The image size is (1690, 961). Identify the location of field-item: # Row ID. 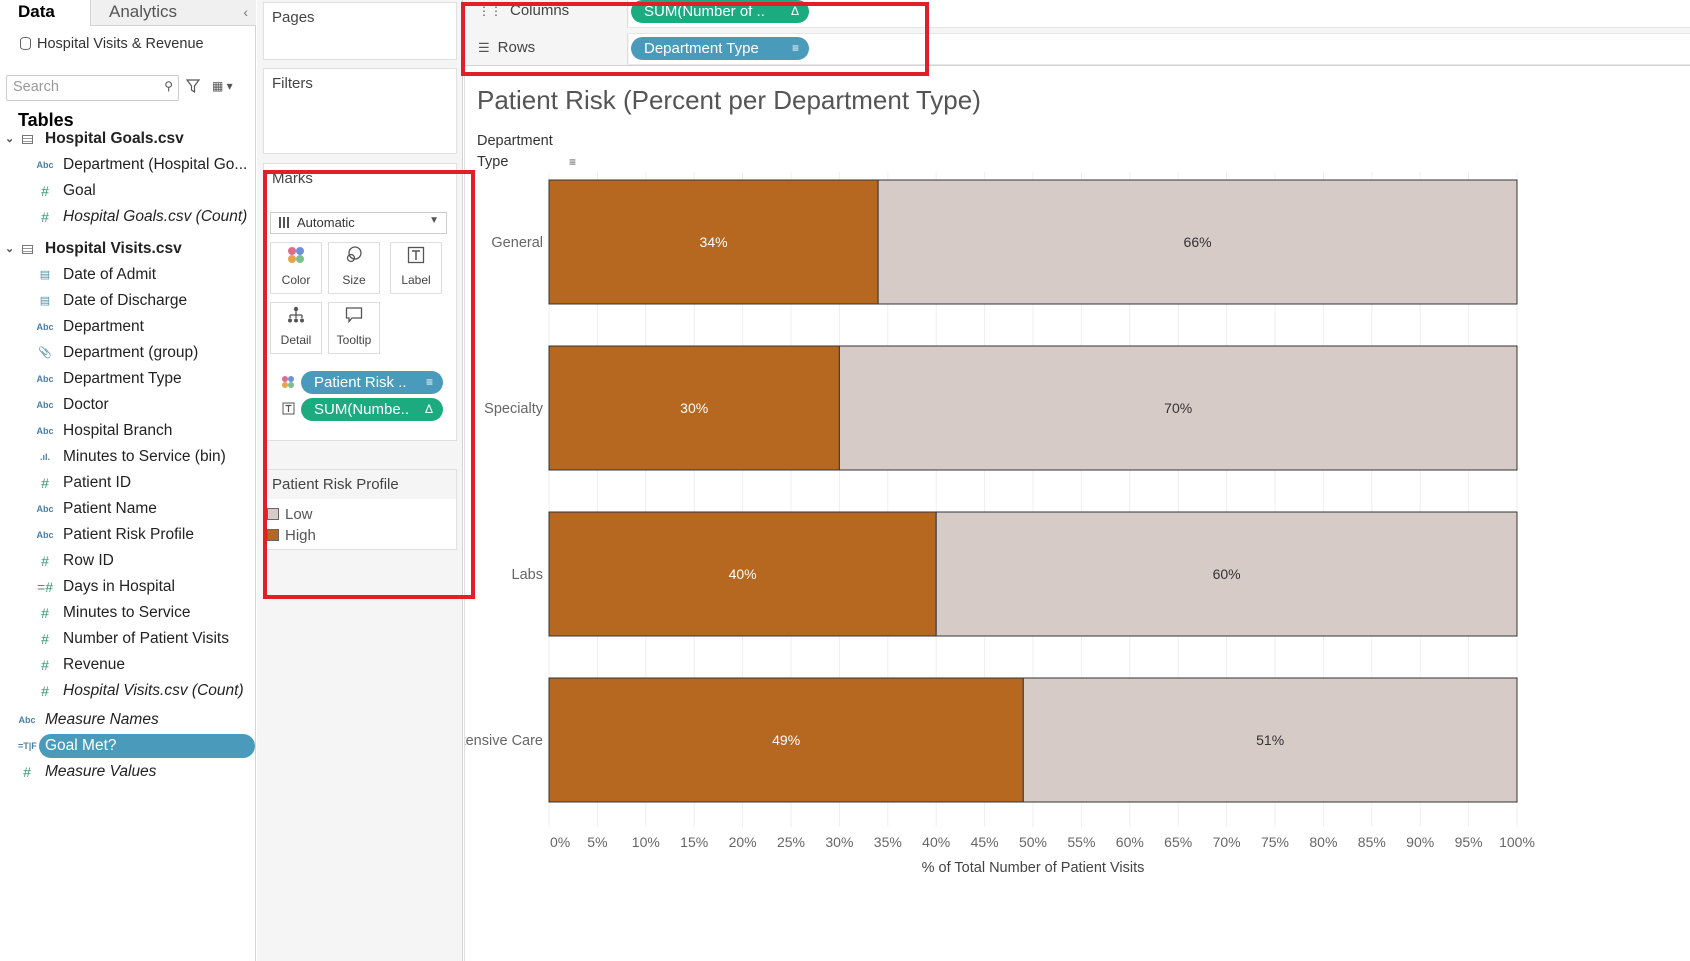
(128, 561).